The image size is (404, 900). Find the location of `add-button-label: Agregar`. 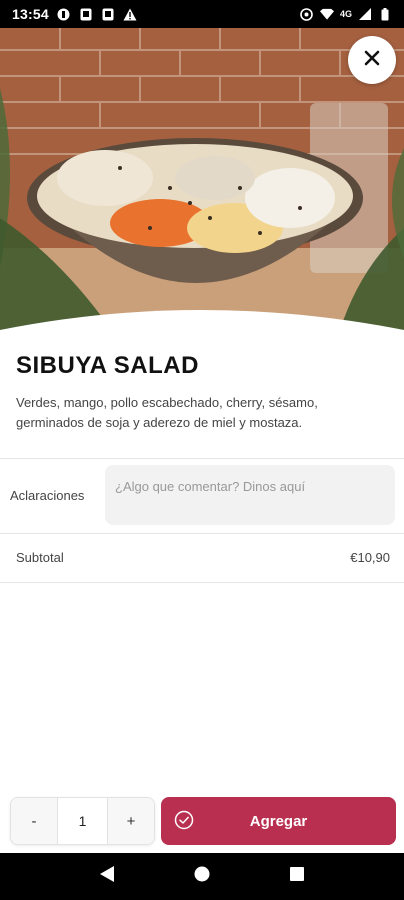

add-button-label: Agregar is located at coordinates (278, 821).